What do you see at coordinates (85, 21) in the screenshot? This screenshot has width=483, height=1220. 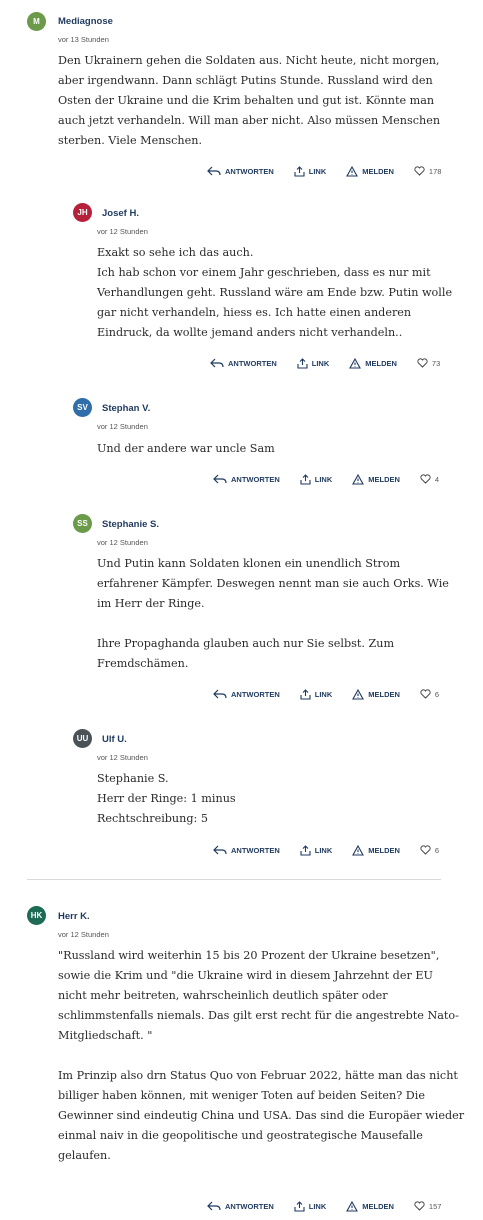 I see `author-name: Mediagnose` at bounding box center [85, 21].